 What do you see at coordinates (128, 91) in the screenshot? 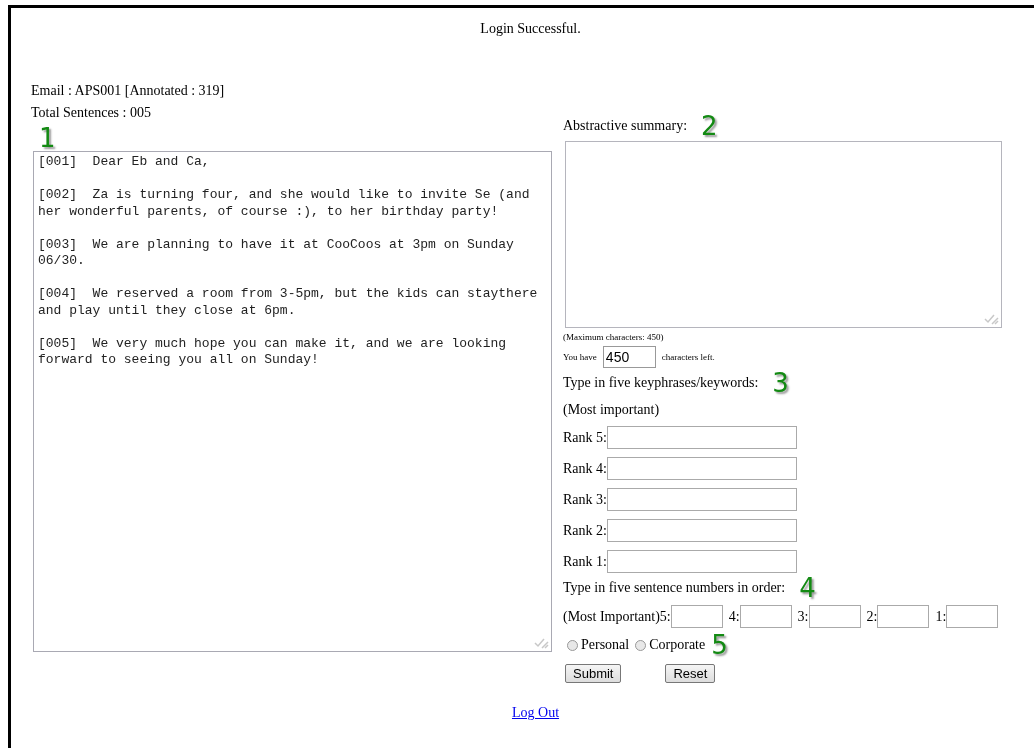
I see `email-info: Email : APS001 [Annotated : 319]` at bounding box center [128, 91].